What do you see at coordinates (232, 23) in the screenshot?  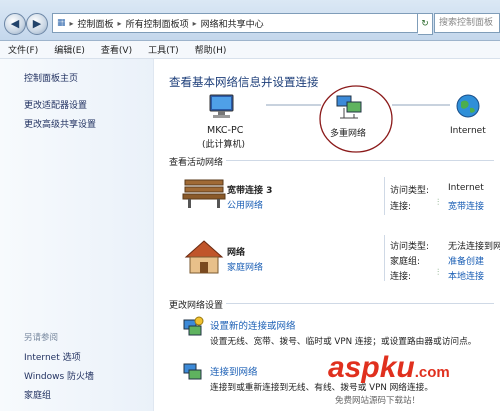 I see `breadcrumb-item: 网络和共享中心` at bounding box center [232, 23].